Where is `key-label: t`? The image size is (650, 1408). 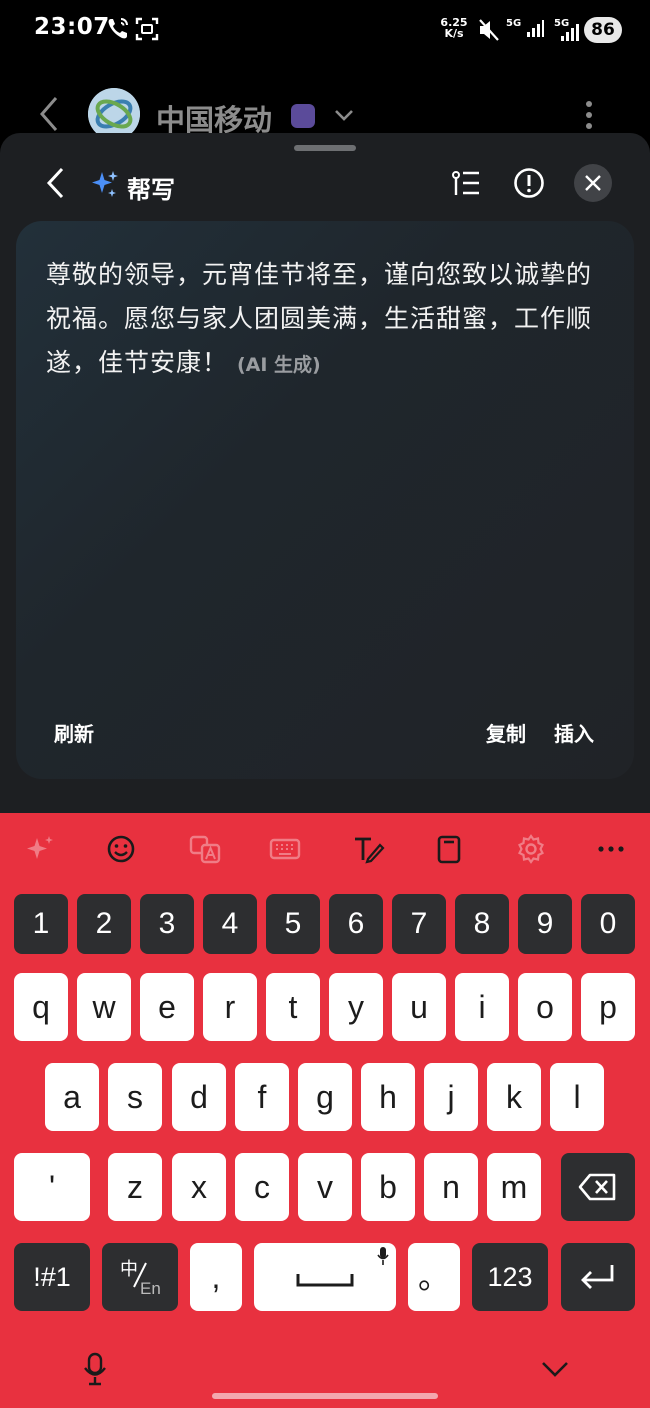
key-label: t is located at coordinates (293, 1007).